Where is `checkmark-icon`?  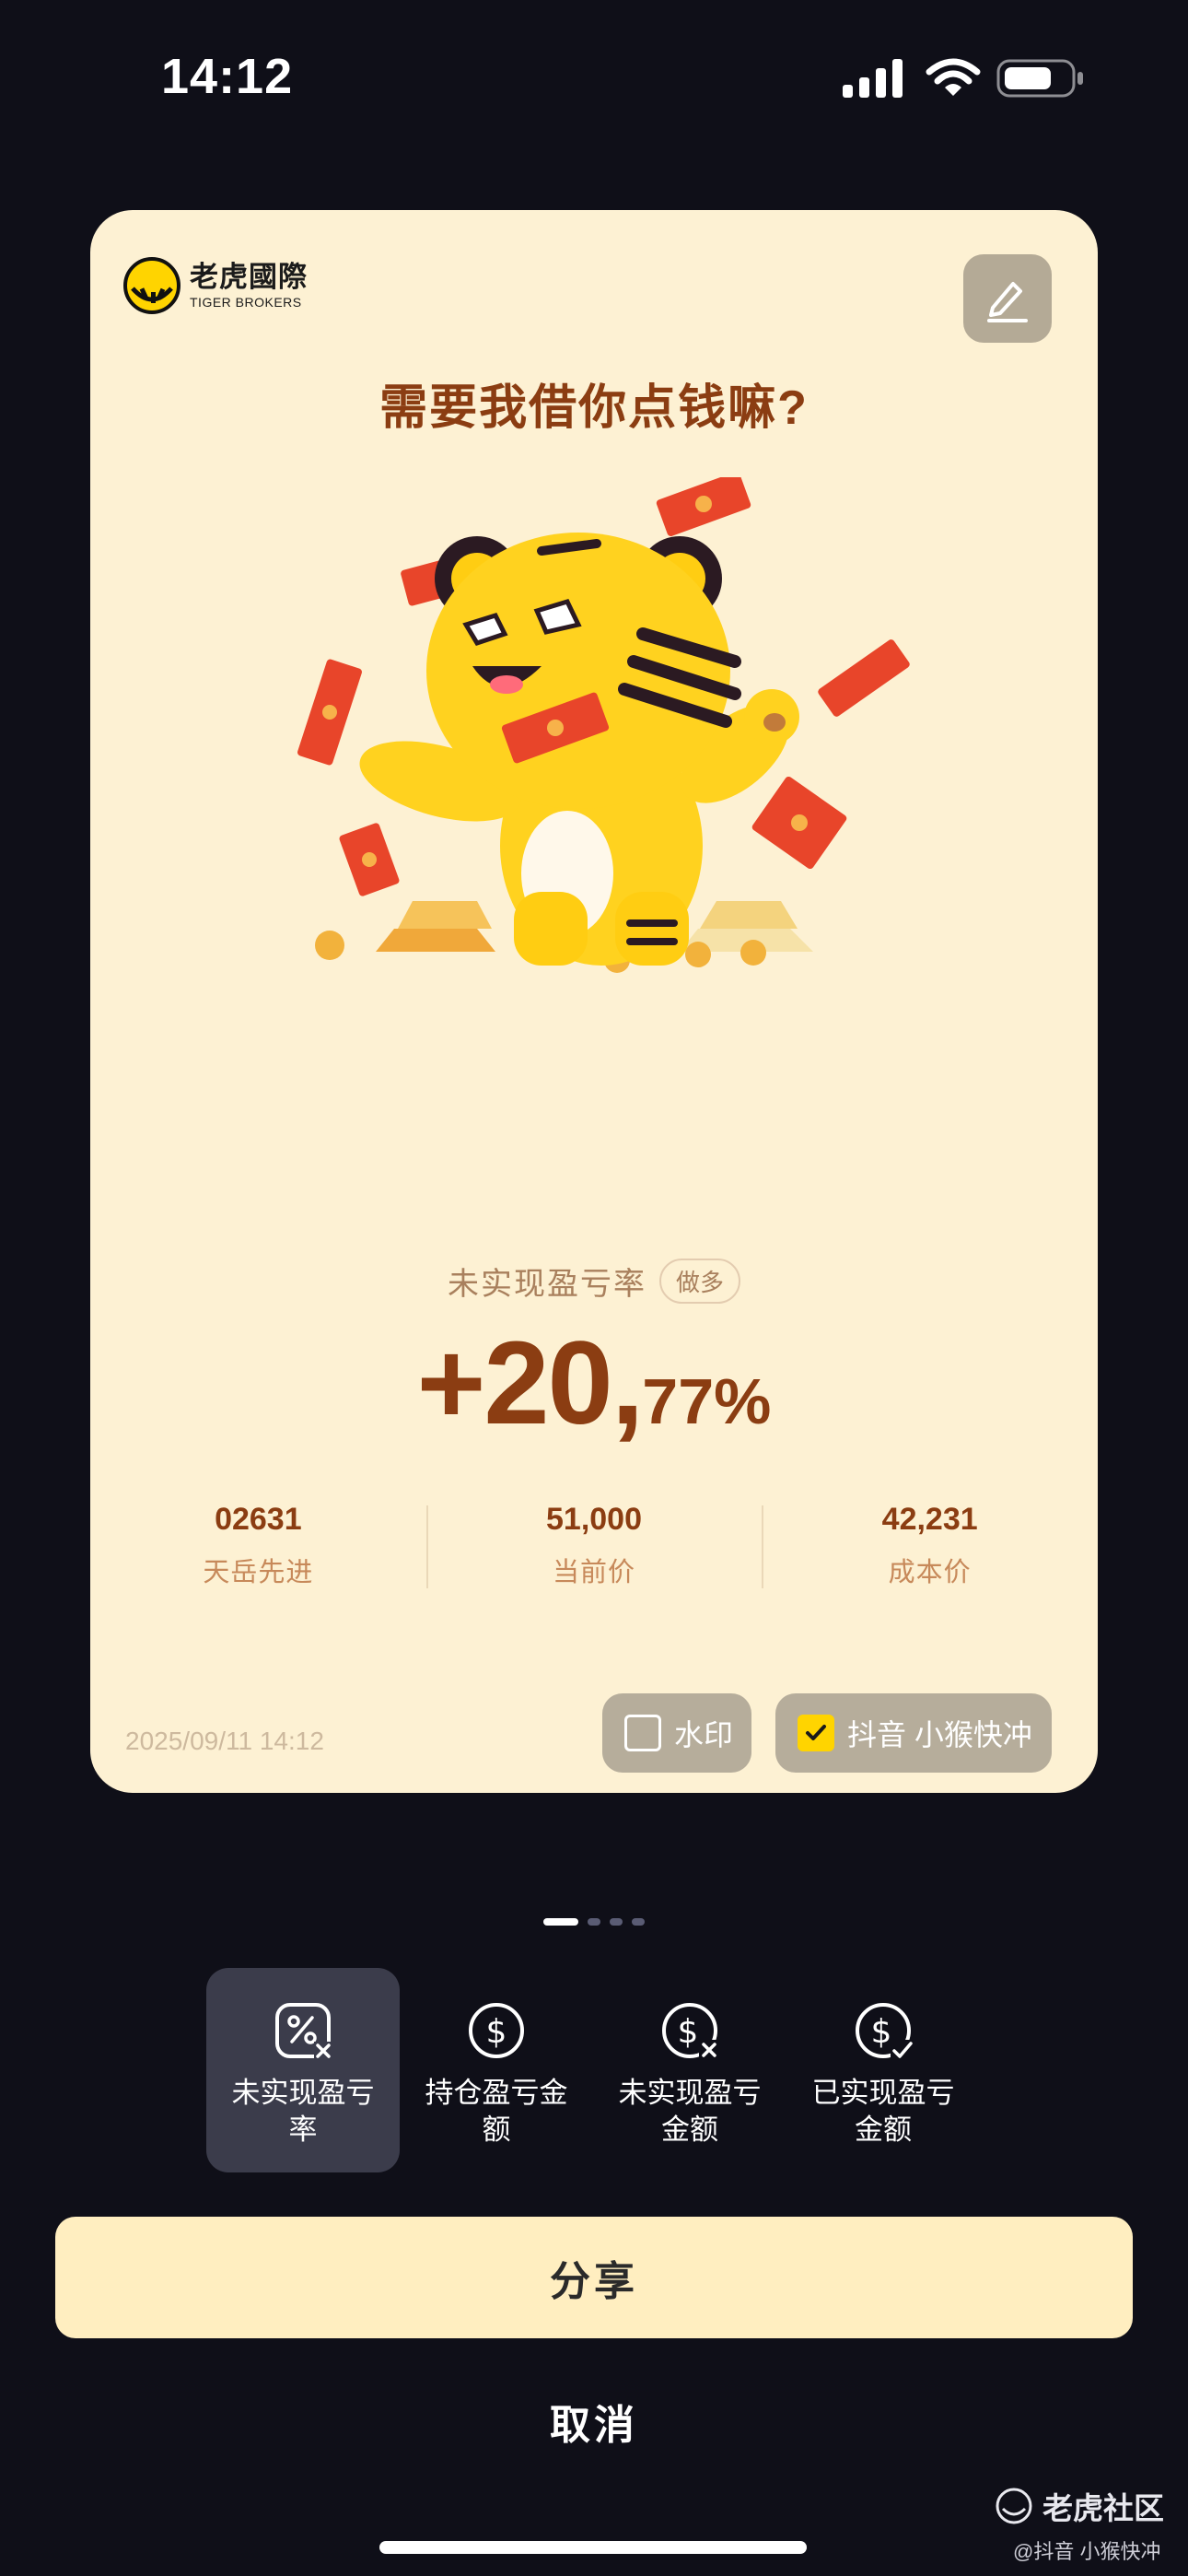
checkmark-icon is located at coordinates (816, 1732).